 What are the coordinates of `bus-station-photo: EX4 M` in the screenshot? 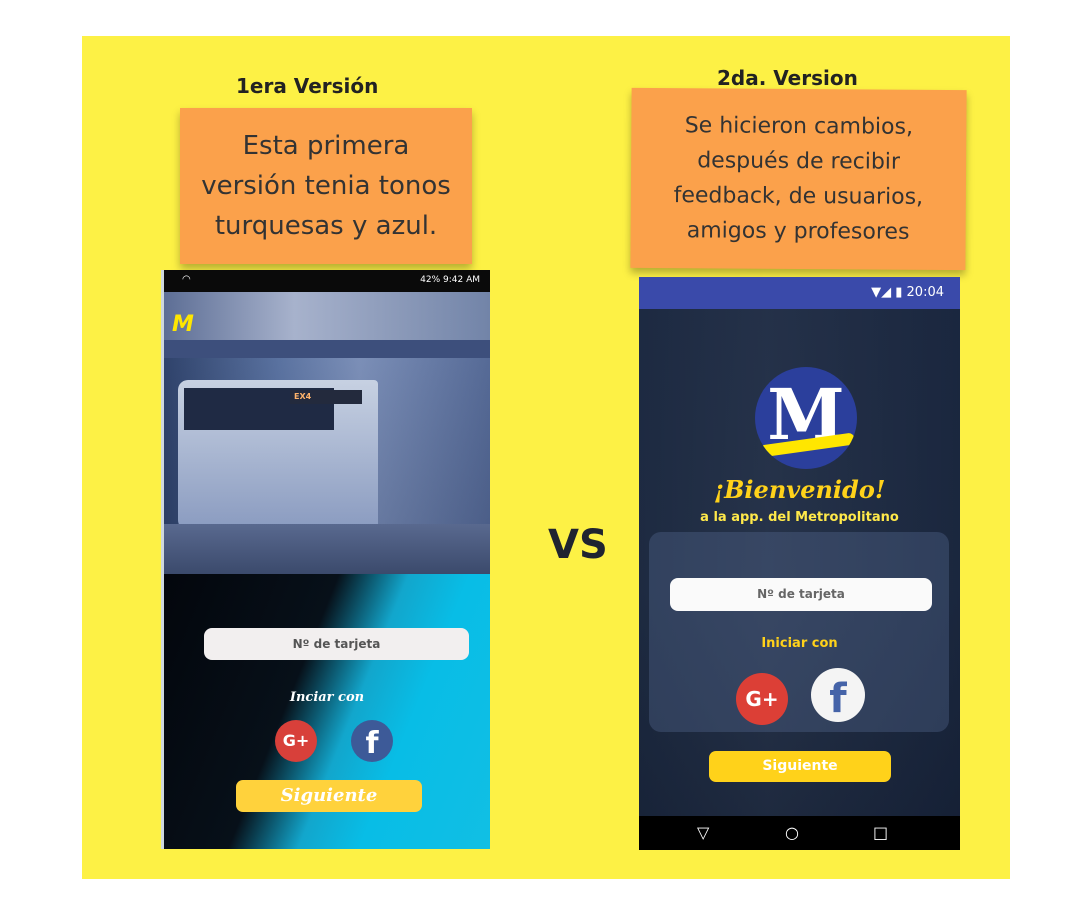 It's located at (327, 433).